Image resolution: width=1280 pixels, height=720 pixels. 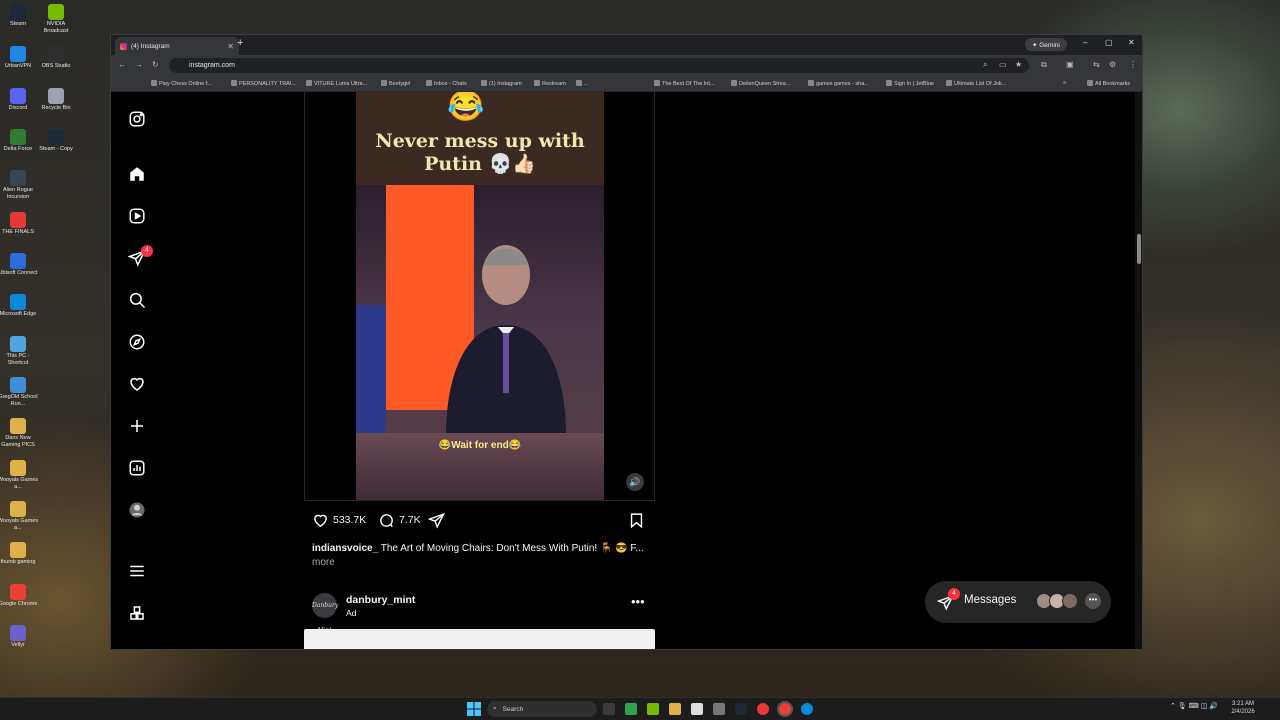 What do you see at coordinates (741, 709) in the screenshot?
I see `steam-icon` at bounding box center [741, 709].